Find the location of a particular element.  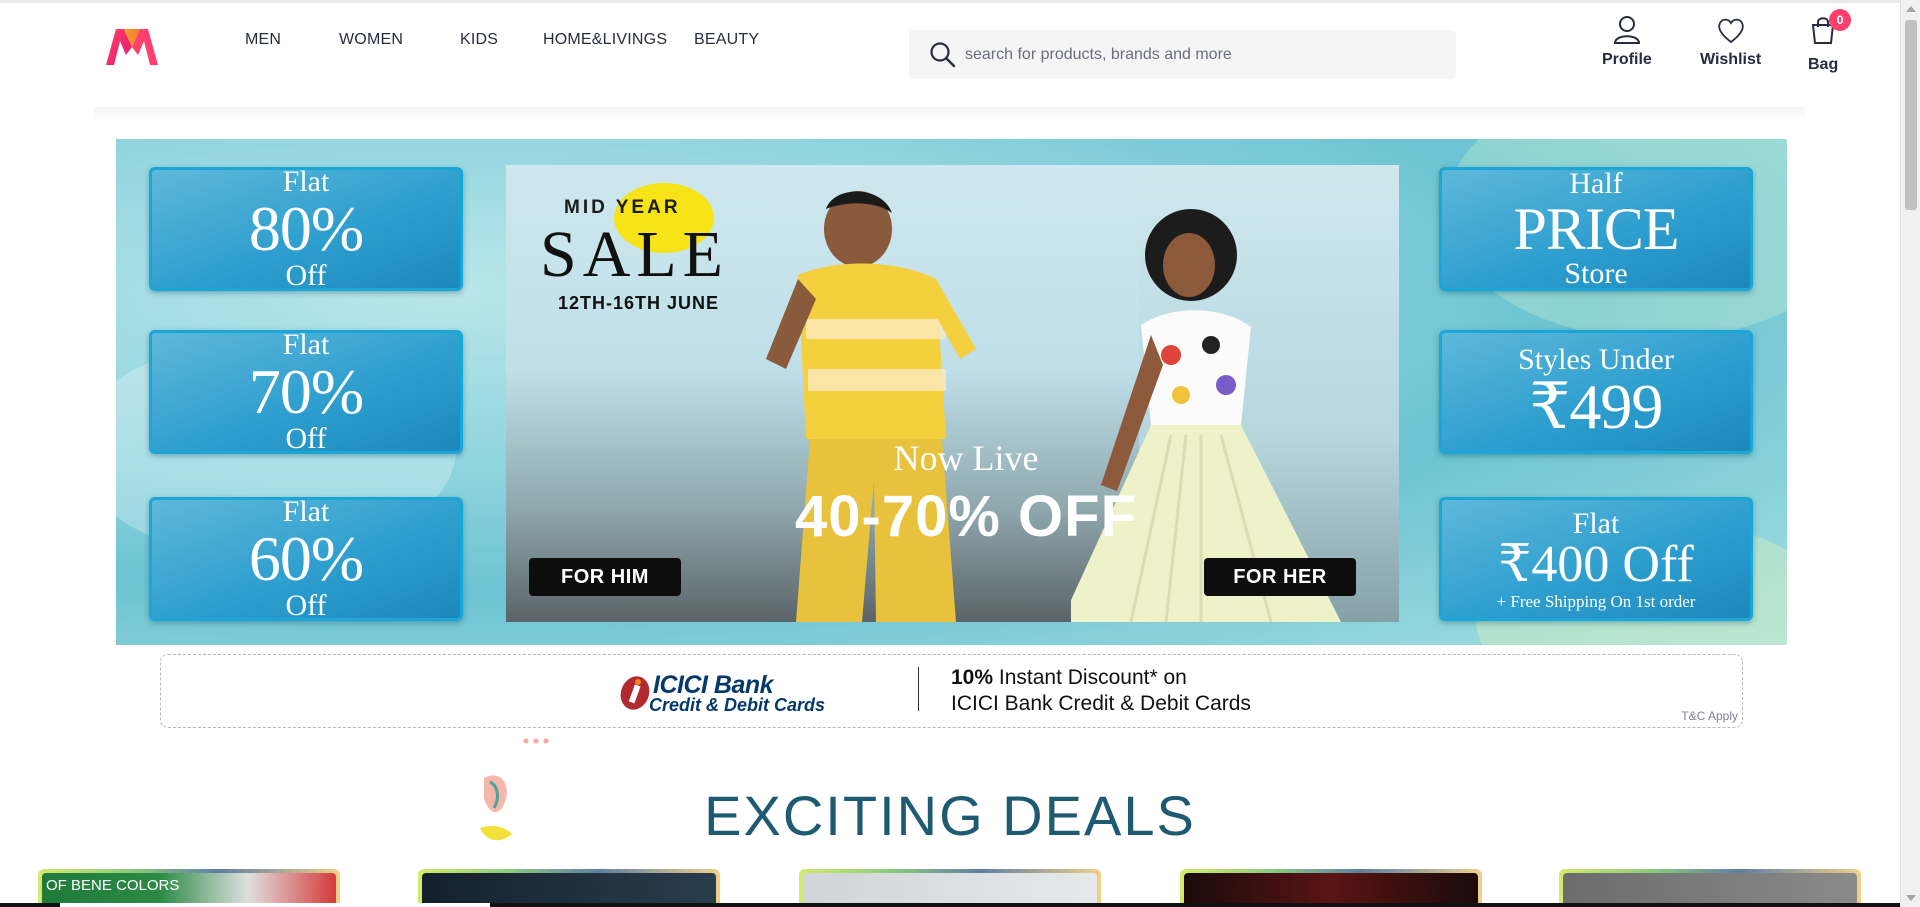

tile-big-text: ₹499 is located at coordinates (1596, 406).